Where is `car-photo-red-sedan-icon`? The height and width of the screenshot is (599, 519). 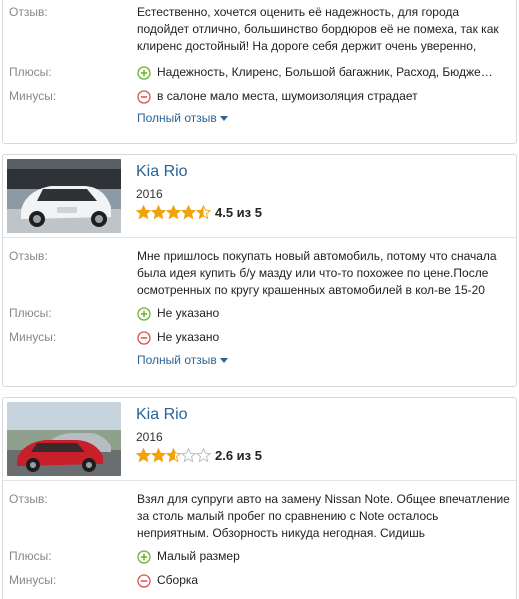 car-photo-red-sedan-icon is located at coordinates (64, 439).